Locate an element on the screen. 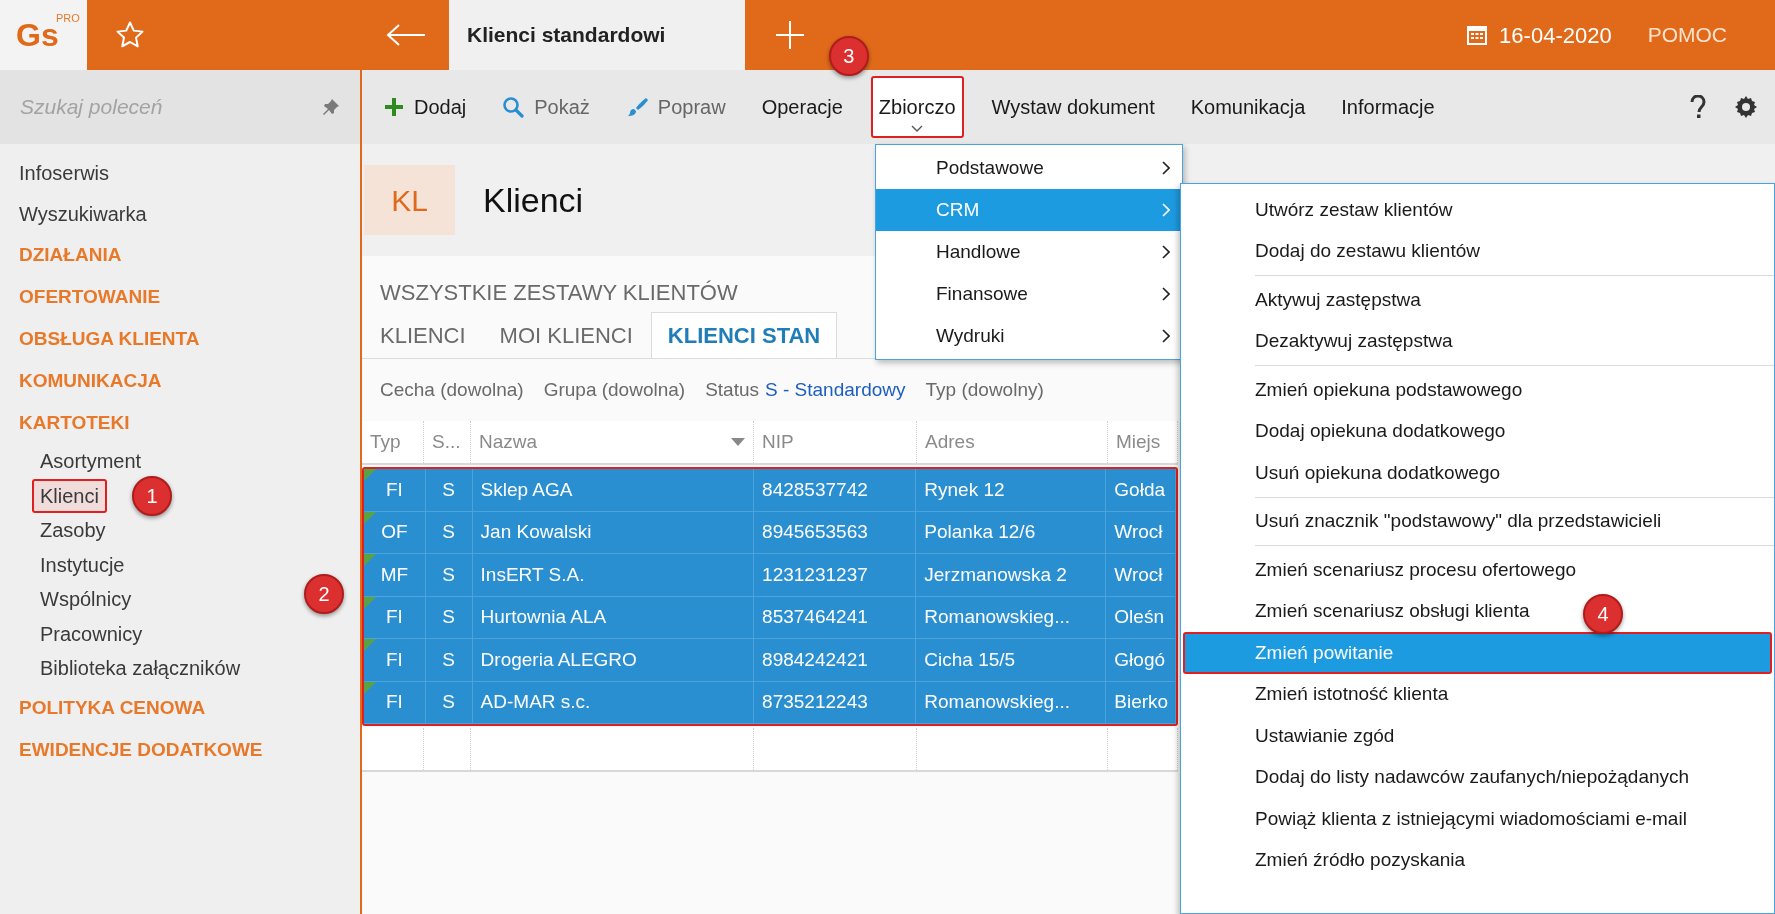  menu-item: Dodaj do listy nadawców zaufanych/niepożądanych is located at coordinates (1472, 777).